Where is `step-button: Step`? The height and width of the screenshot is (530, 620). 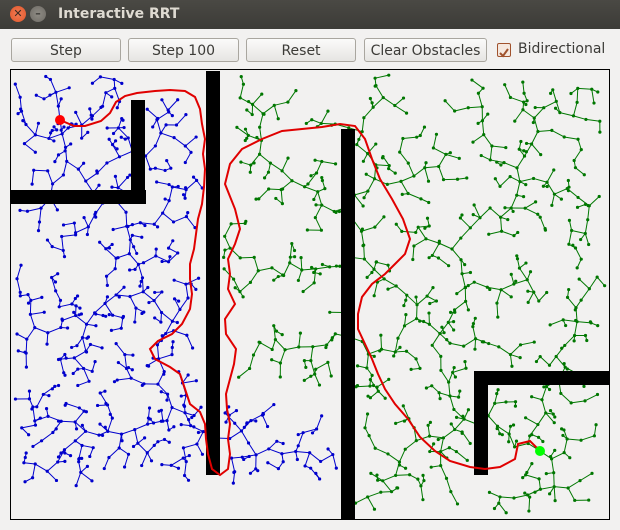 step-button: Step is located at coordinates (66, 50).